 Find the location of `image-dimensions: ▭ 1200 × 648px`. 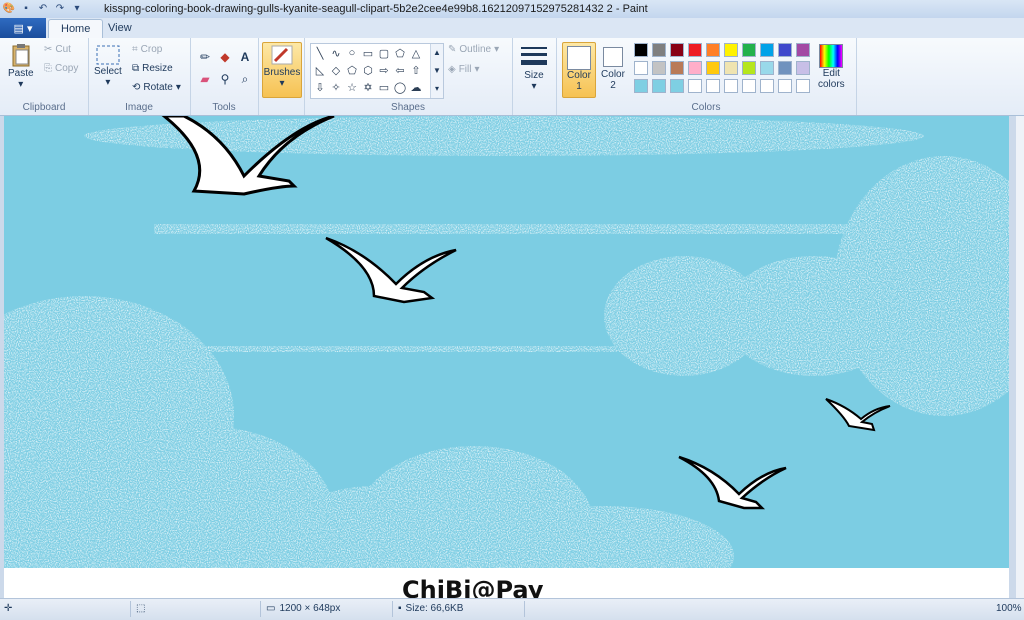

image-dimensions: ▭ 1200 × 648px is located at coordinates (303, 608).